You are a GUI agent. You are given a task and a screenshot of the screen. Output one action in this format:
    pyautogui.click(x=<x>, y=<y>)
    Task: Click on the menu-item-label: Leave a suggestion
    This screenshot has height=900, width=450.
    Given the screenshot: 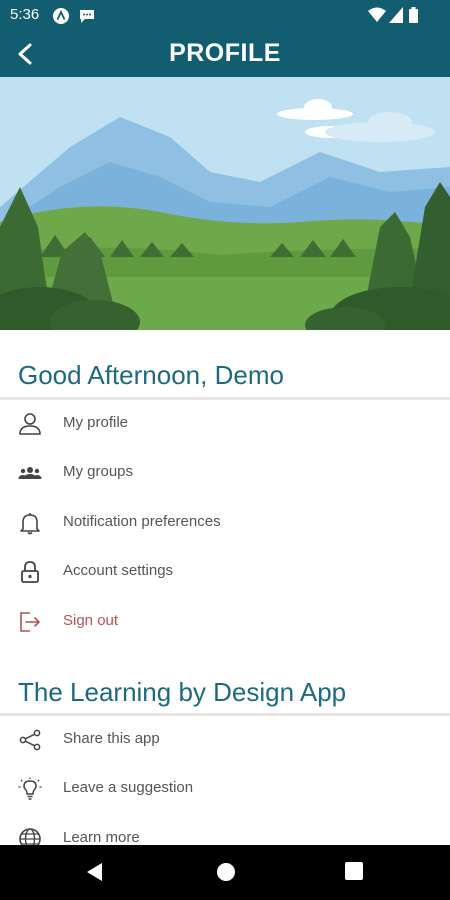 What is the action you would take?
    pyautogui.click(x=128, y=787)
    